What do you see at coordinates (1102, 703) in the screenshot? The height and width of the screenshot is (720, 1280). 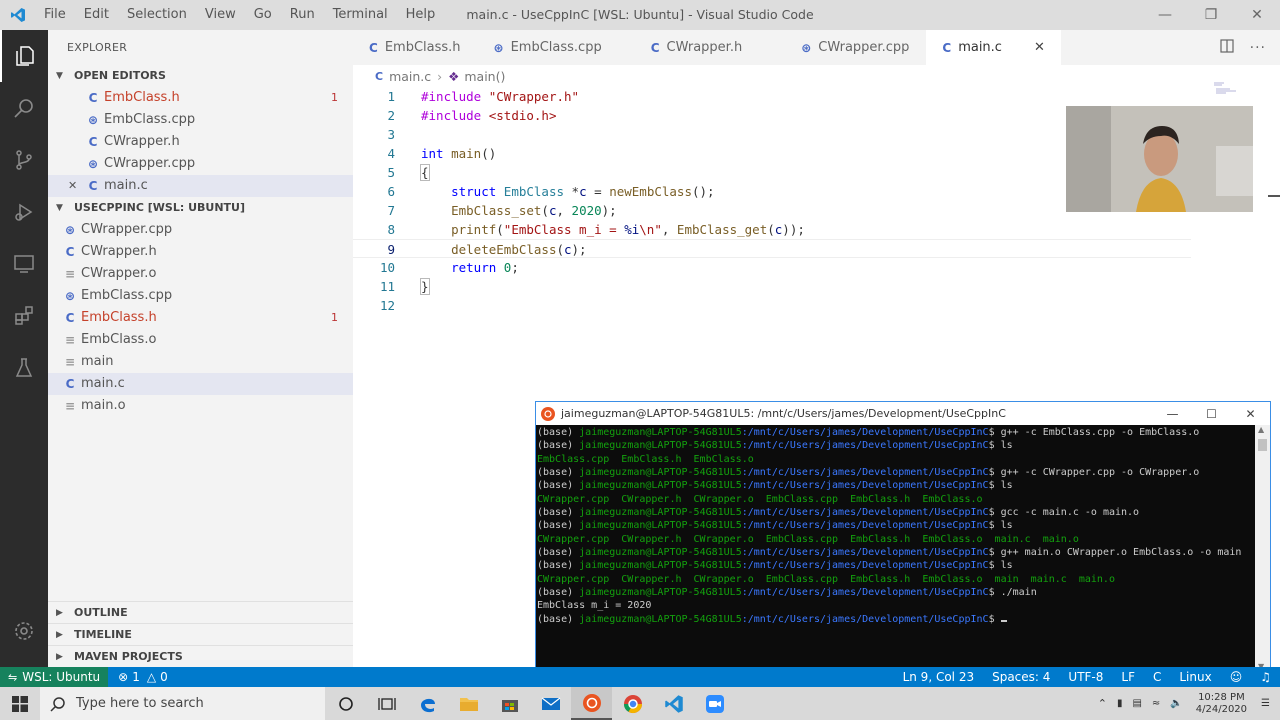 I see `show-hidden-icons-icon: ⌃` at bounding box center [1102, 703].